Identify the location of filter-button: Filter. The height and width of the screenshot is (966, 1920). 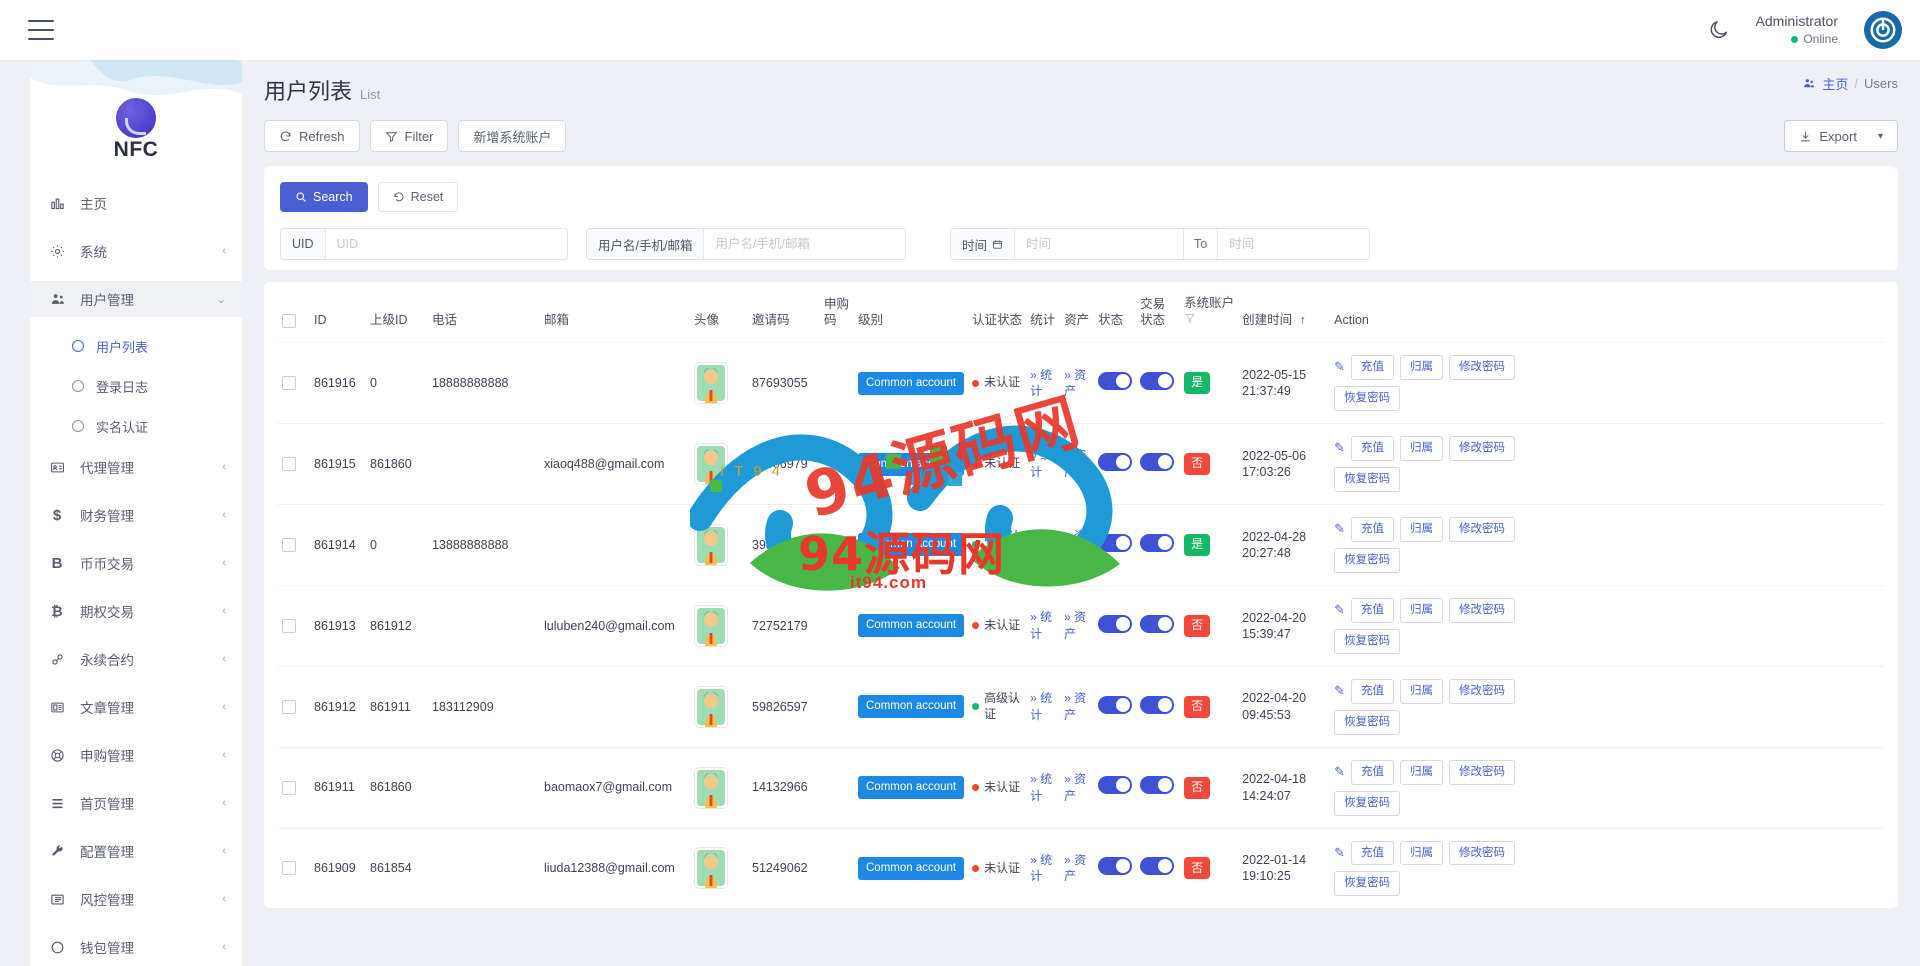
(409, 136).